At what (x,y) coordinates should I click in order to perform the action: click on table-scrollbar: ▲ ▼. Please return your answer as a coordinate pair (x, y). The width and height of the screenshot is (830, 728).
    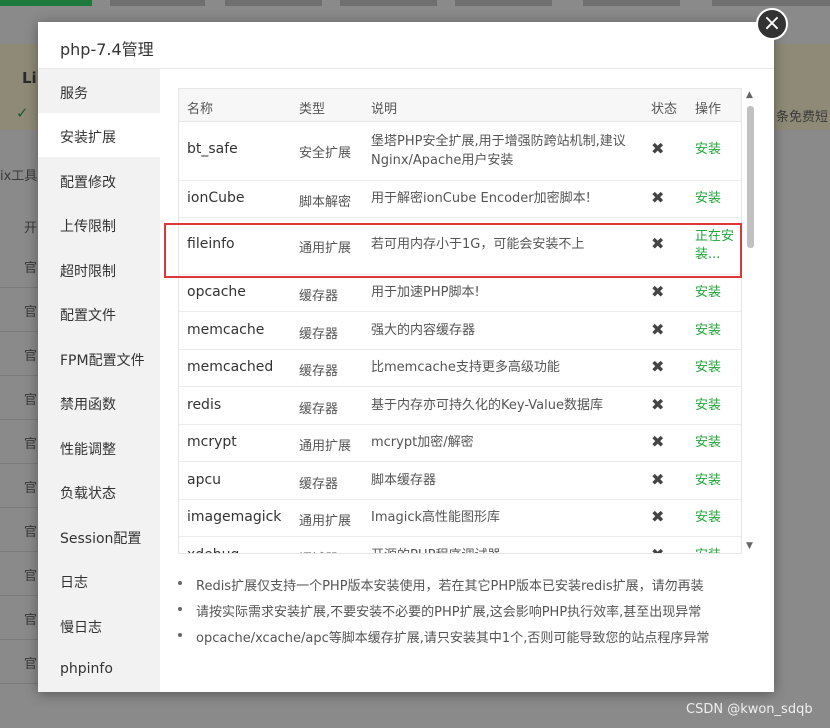
    Looking at the image, I should click on (751, 321).